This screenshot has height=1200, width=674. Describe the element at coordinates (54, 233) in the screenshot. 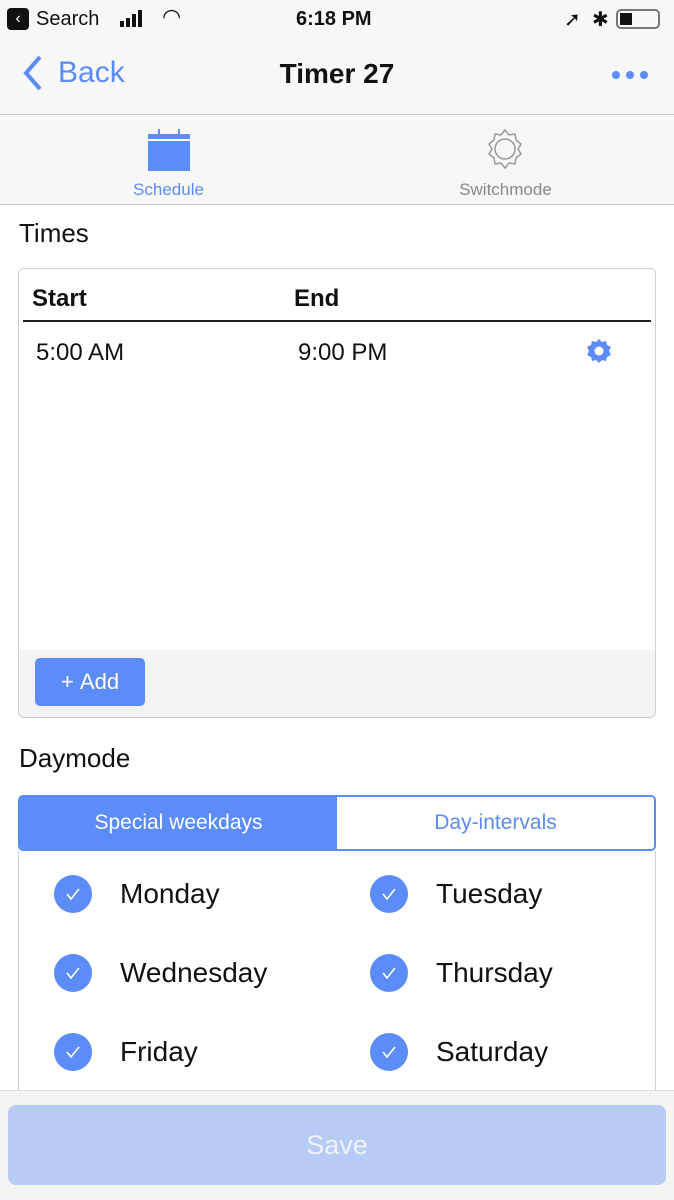

I see `times-heading: Times` at that location.